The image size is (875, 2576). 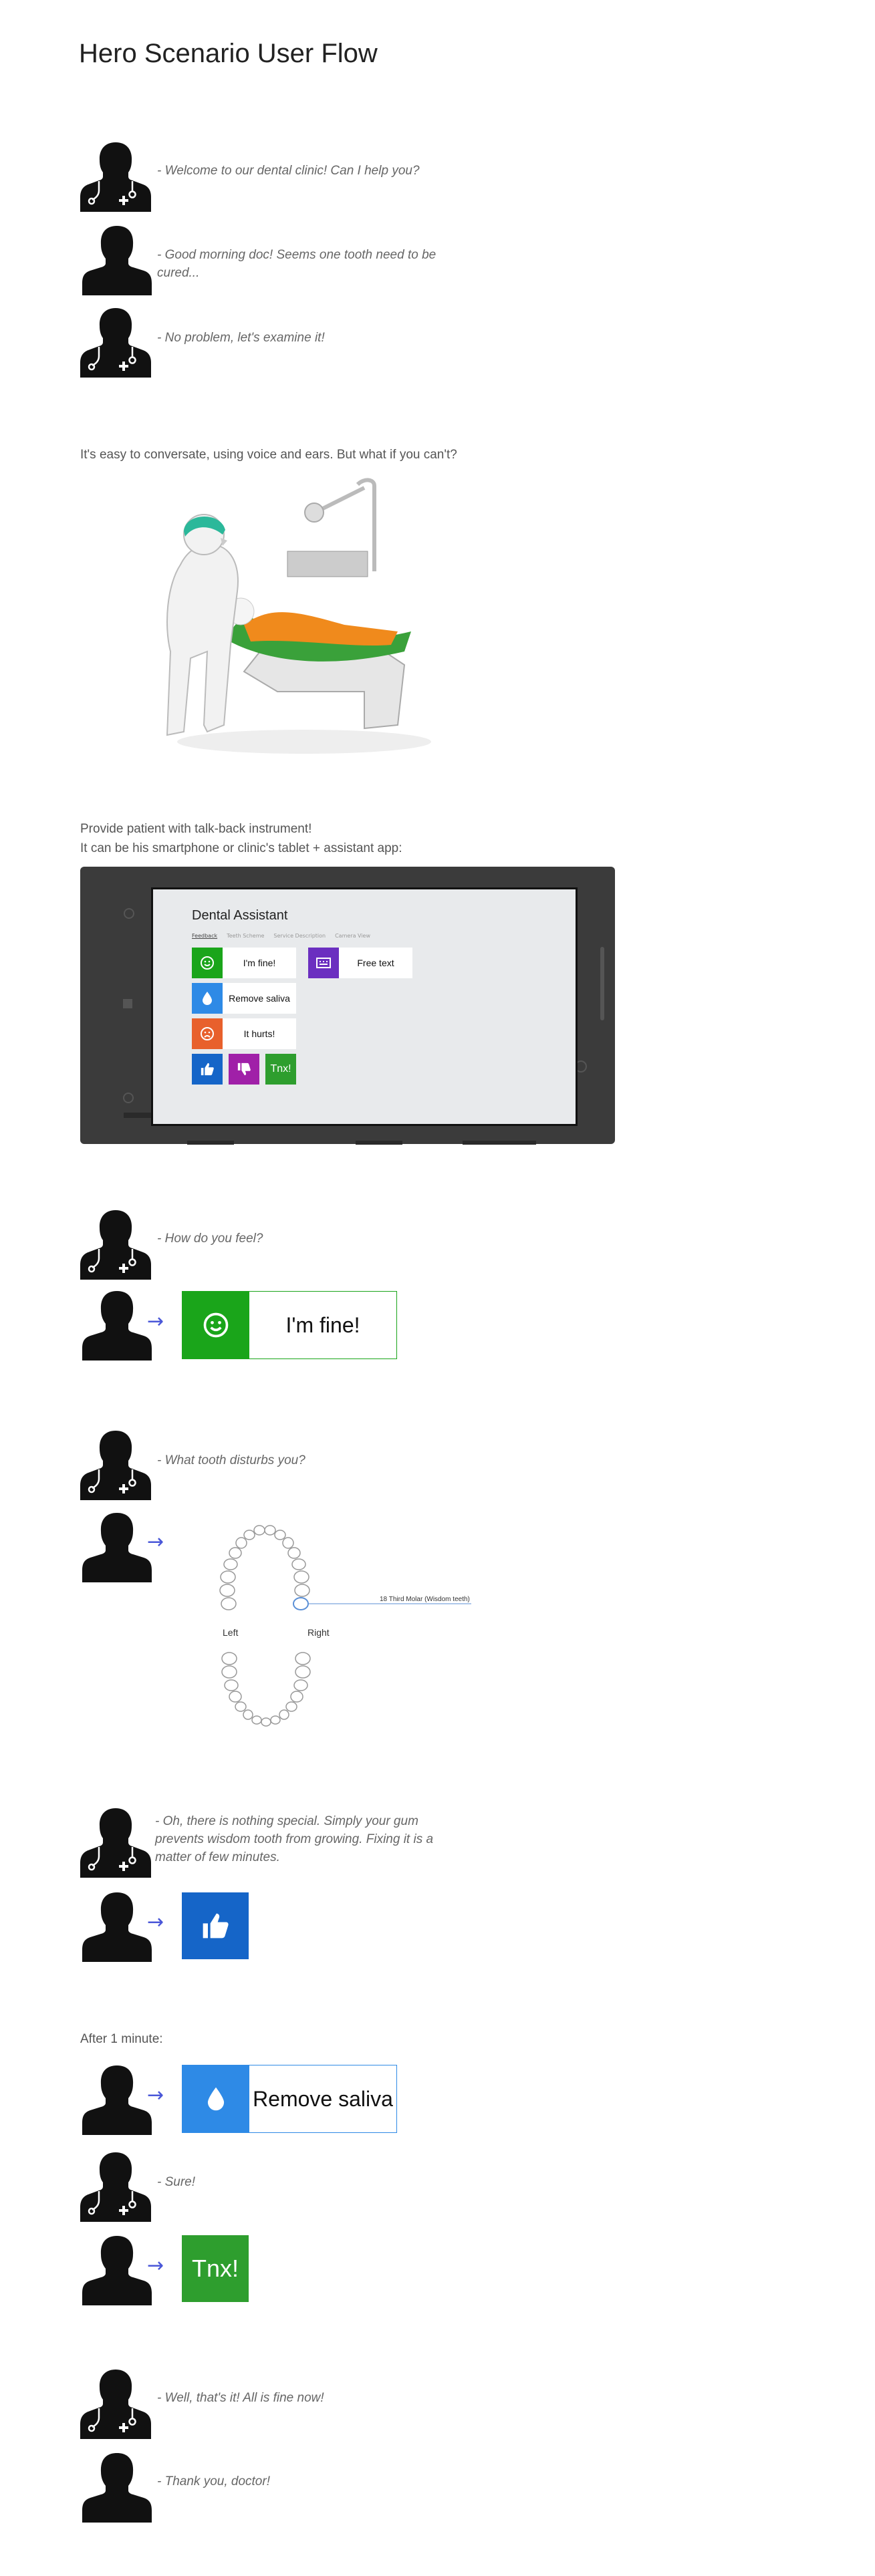 I want to click on thumbs-down-icon, so click(x=244, y=1069).